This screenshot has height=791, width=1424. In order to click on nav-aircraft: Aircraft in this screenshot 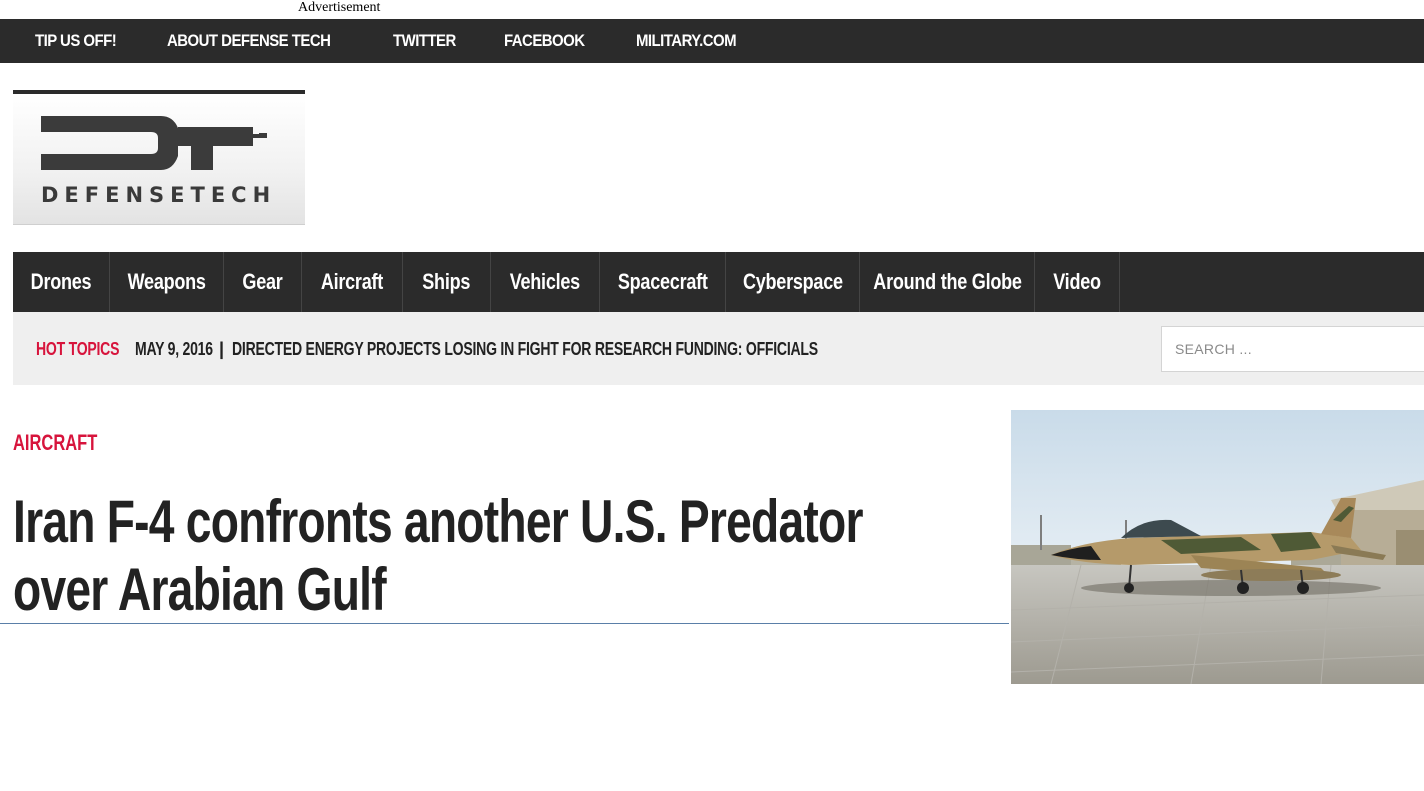, I will do `click(352, 282)`.